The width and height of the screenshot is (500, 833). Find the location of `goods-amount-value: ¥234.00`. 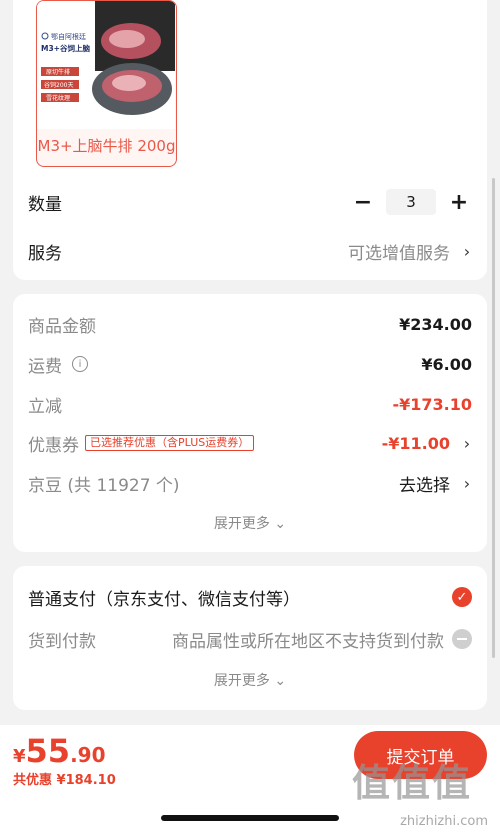

goods-amount-value: ¥234.00 is located at coordinates (435, 324).